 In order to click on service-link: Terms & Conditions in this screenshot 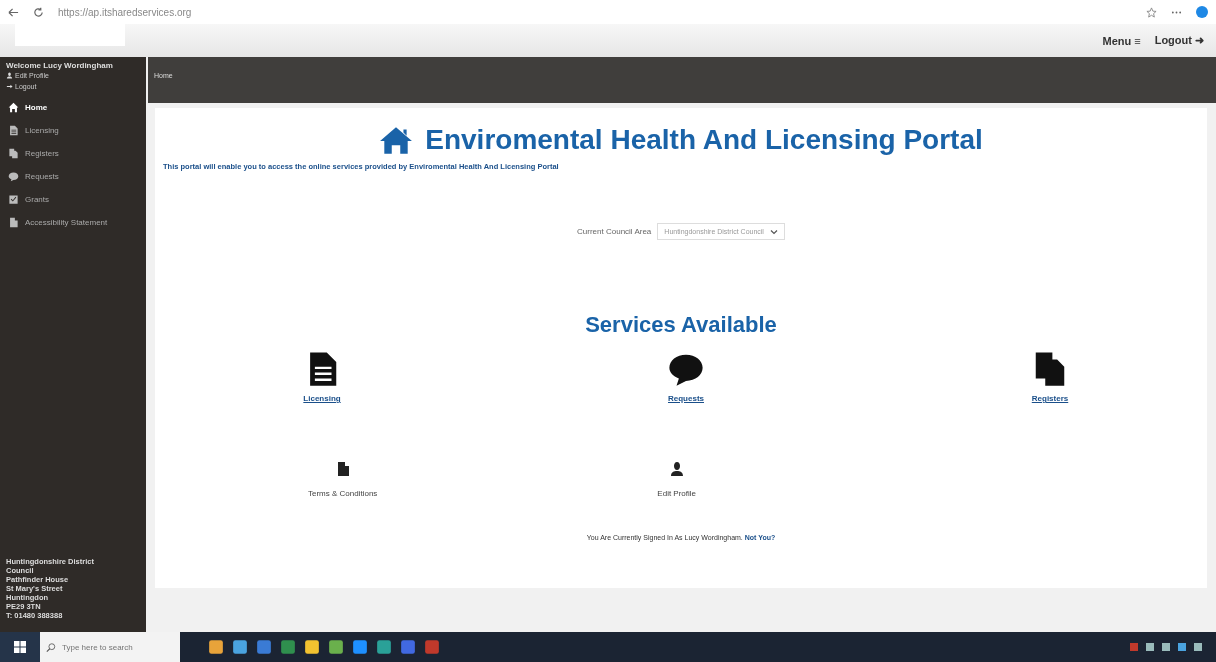, I will do `click(343, 479)`.